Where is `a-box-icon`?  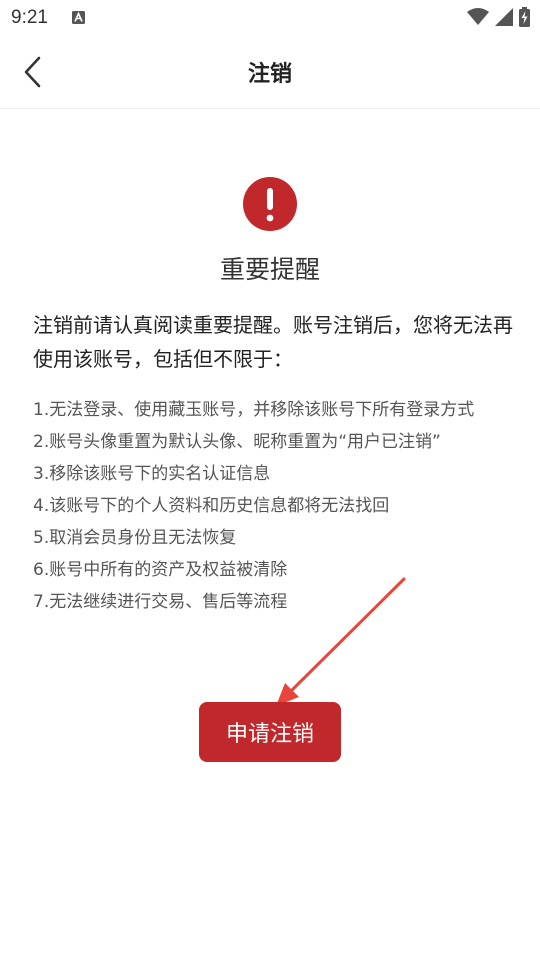
a-box-icon is located at coordinates (78, 17).